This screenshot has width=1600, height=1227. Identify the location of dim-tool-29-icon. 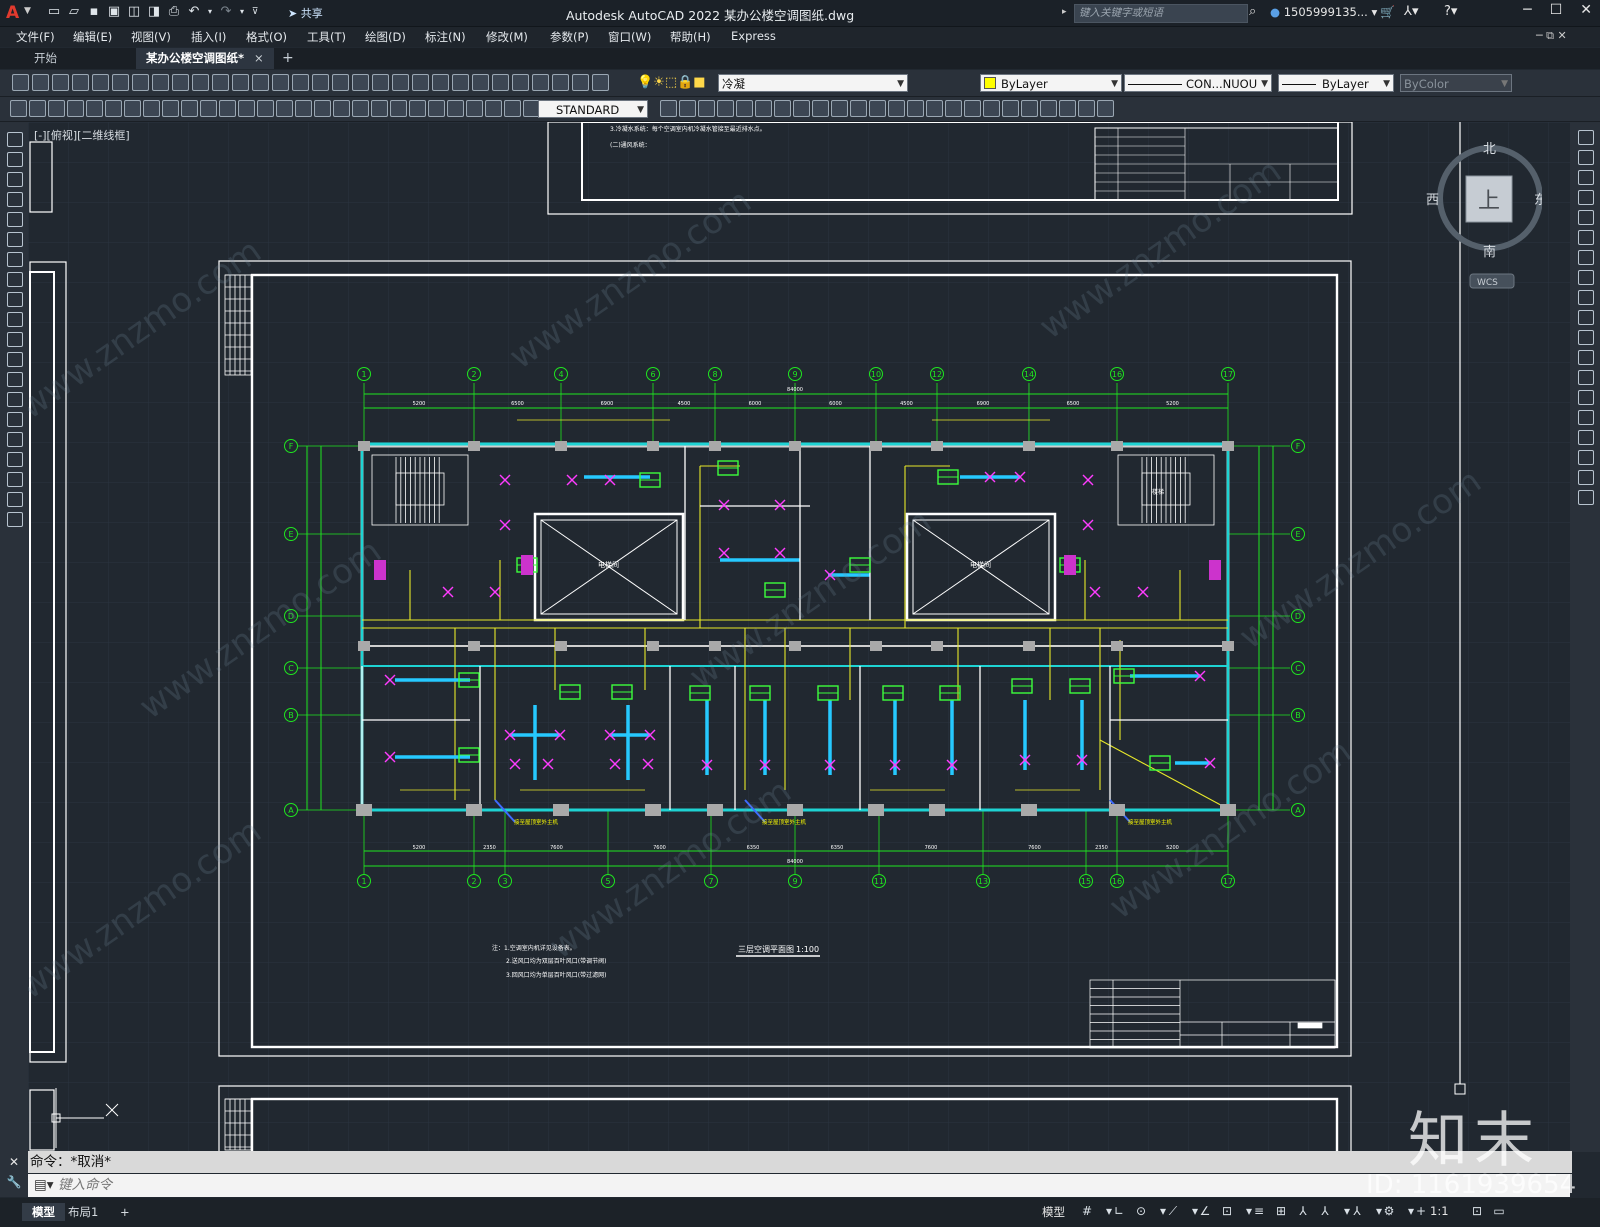
(668, 108).